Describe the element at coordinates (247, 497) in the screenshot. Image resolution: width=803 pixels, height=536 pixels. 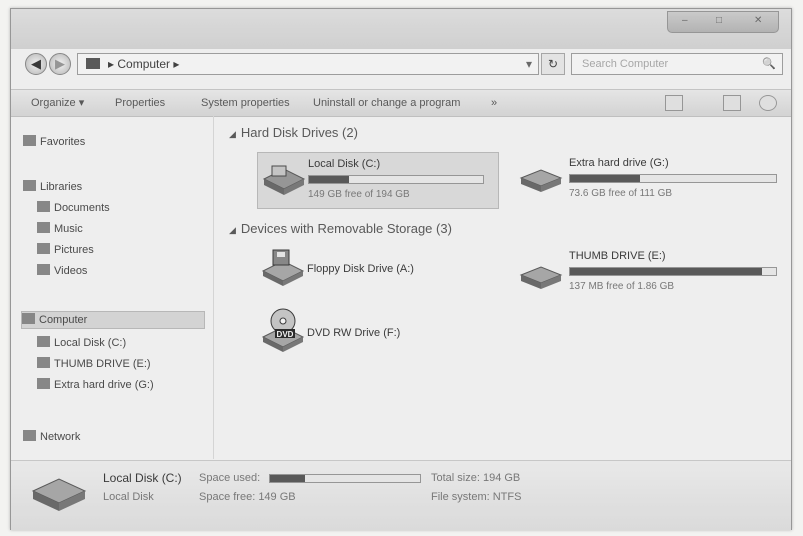
I see `details-space-free: Space free: 149 GB` at that location.